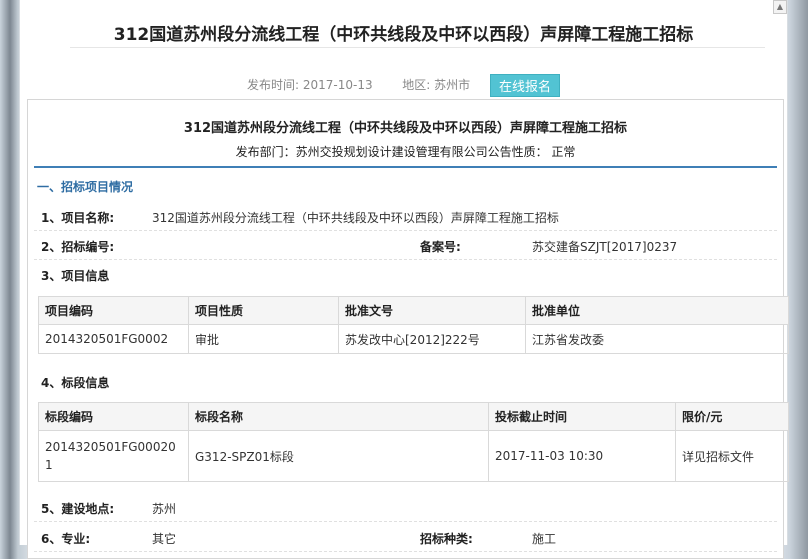 The image size is (808, 559). I want to click on table-header-row: 标段编码 标段名称 投标截止时间 限价/元, so click(413, 416).